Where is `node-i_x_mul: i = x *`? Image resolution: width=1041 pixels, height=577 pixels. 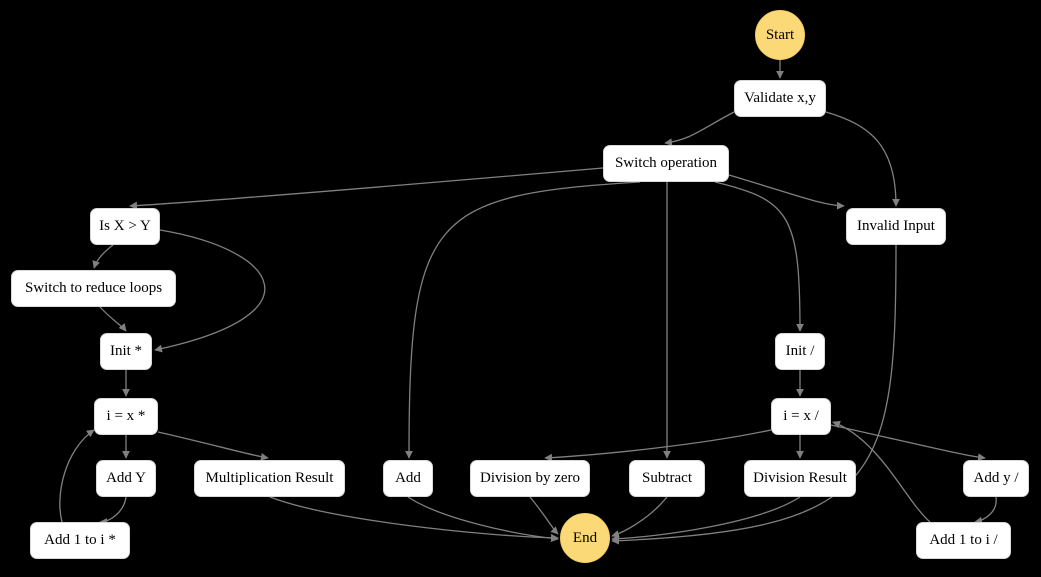 node-i_x_mul: i = x * is located at coordinates (126, 416).